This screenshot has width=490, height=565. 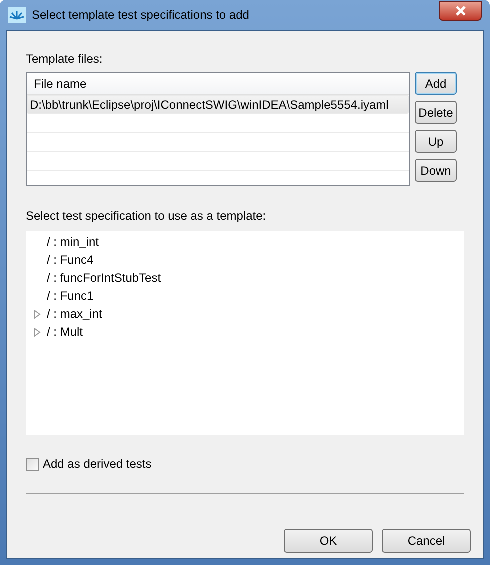 I want to click on tree-item: / : Func1, so click(x=70, y=296).